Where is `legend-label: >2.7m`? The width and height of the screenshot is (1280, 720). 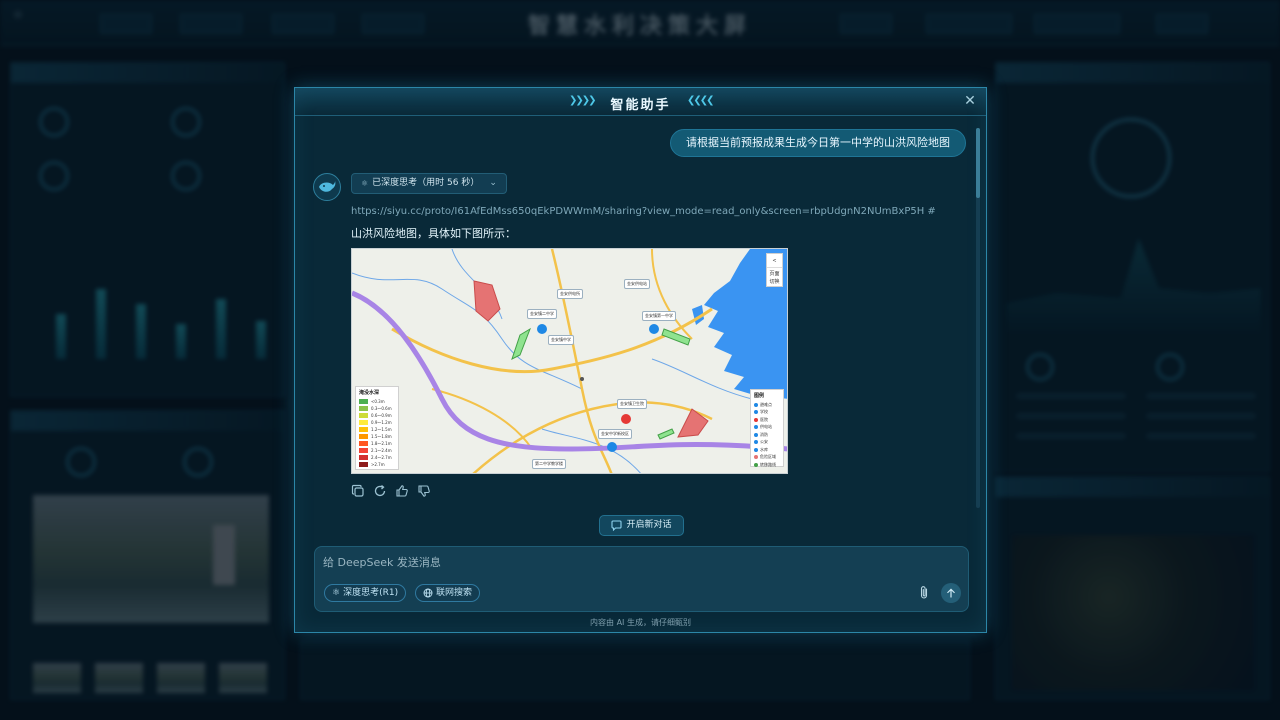
legend-label: >2.7m is located at coordinates (378, 464).